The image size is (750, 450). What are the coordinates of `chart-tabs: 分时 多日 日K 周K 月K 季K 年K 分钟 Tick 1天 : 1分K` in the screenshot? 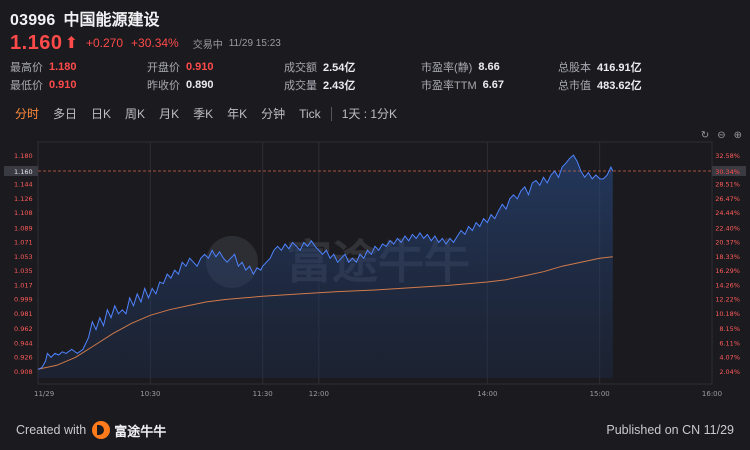 It's located at (206, 114).